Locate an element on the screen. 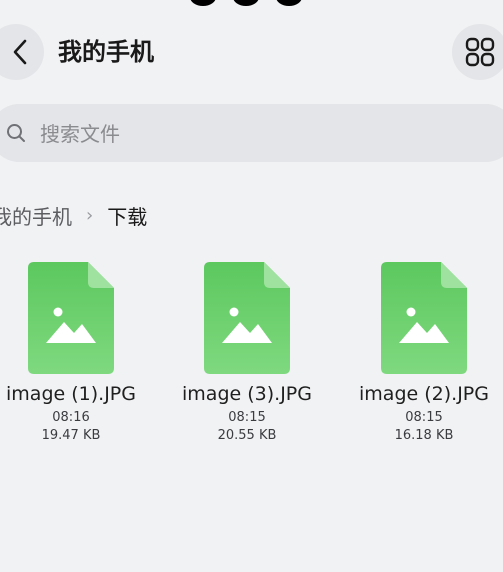 The height and width of the screenshot is (572, 503). back-button is located at coordinates (22, 52).